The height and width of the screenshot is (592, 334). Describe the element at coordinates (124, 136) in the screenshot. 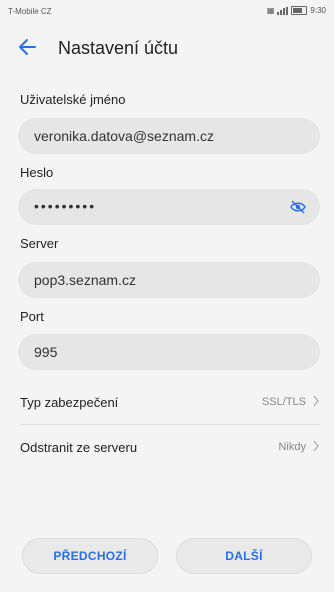

I see `username-value: veronika.datova@seznam.cz` at that location.